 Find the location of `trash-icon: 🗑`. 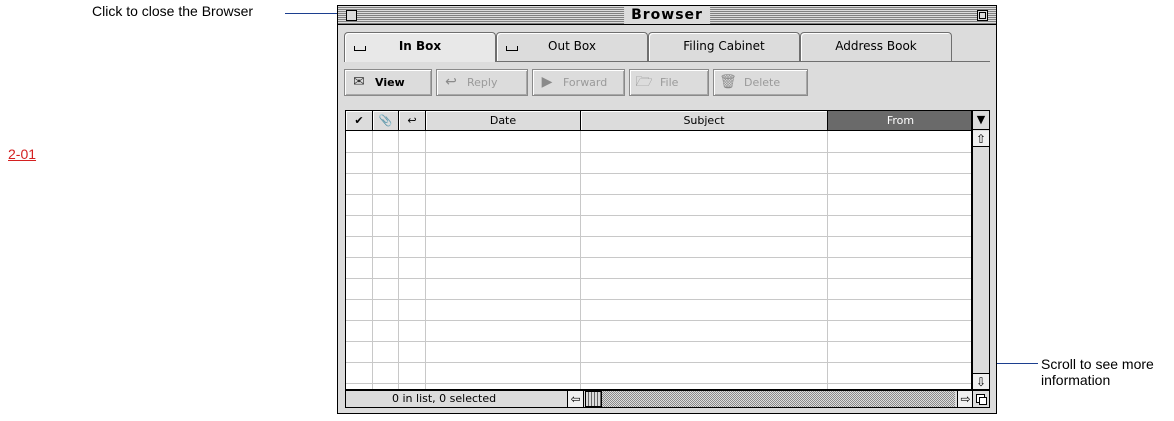

trash-icon: 🗑 is located at coordinates (728, 82).